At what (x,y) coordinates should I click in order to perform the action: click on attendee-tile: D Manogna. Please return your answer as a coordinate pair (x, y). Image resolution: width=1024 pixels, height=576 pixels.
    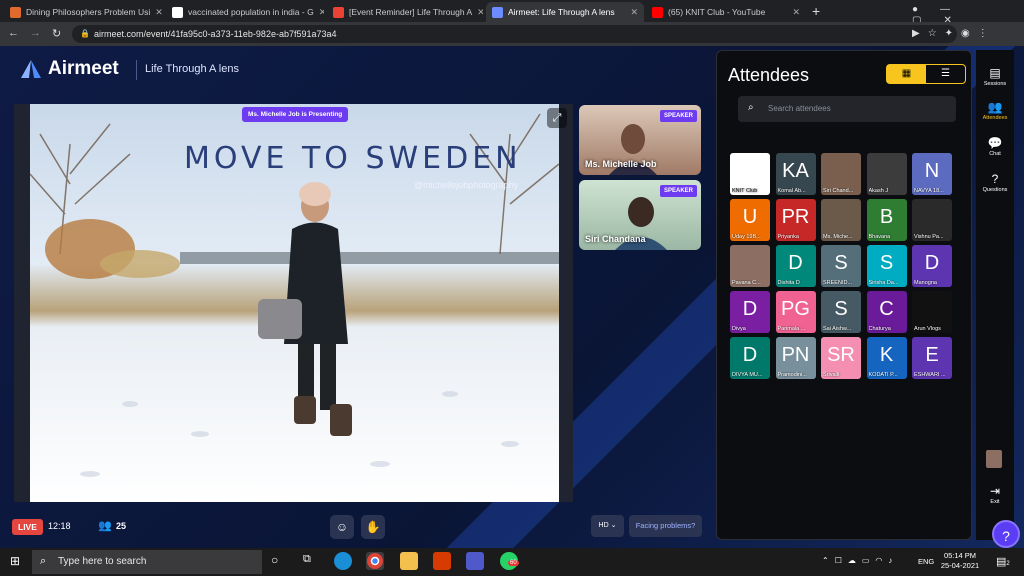
    Looking at the image, I should click on (932, 266).